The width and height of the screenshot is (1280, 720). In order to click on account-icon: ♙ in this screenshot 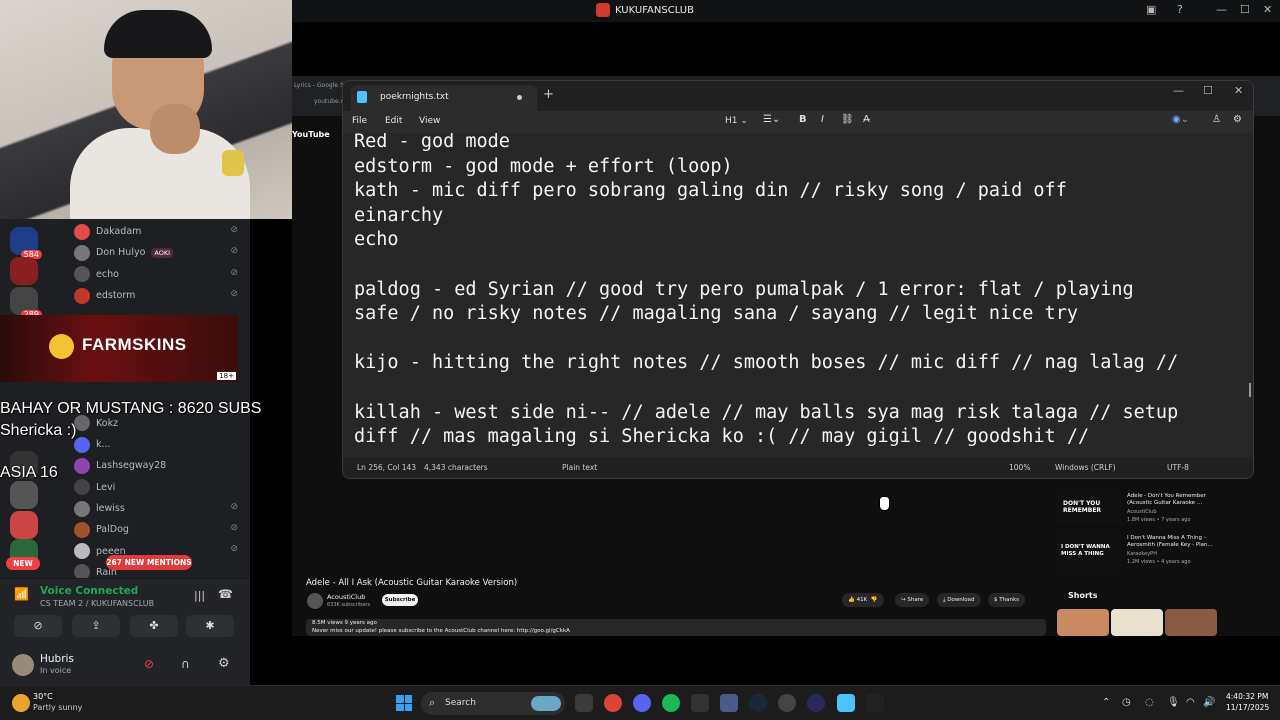, I will do `click(1216, 119)`.